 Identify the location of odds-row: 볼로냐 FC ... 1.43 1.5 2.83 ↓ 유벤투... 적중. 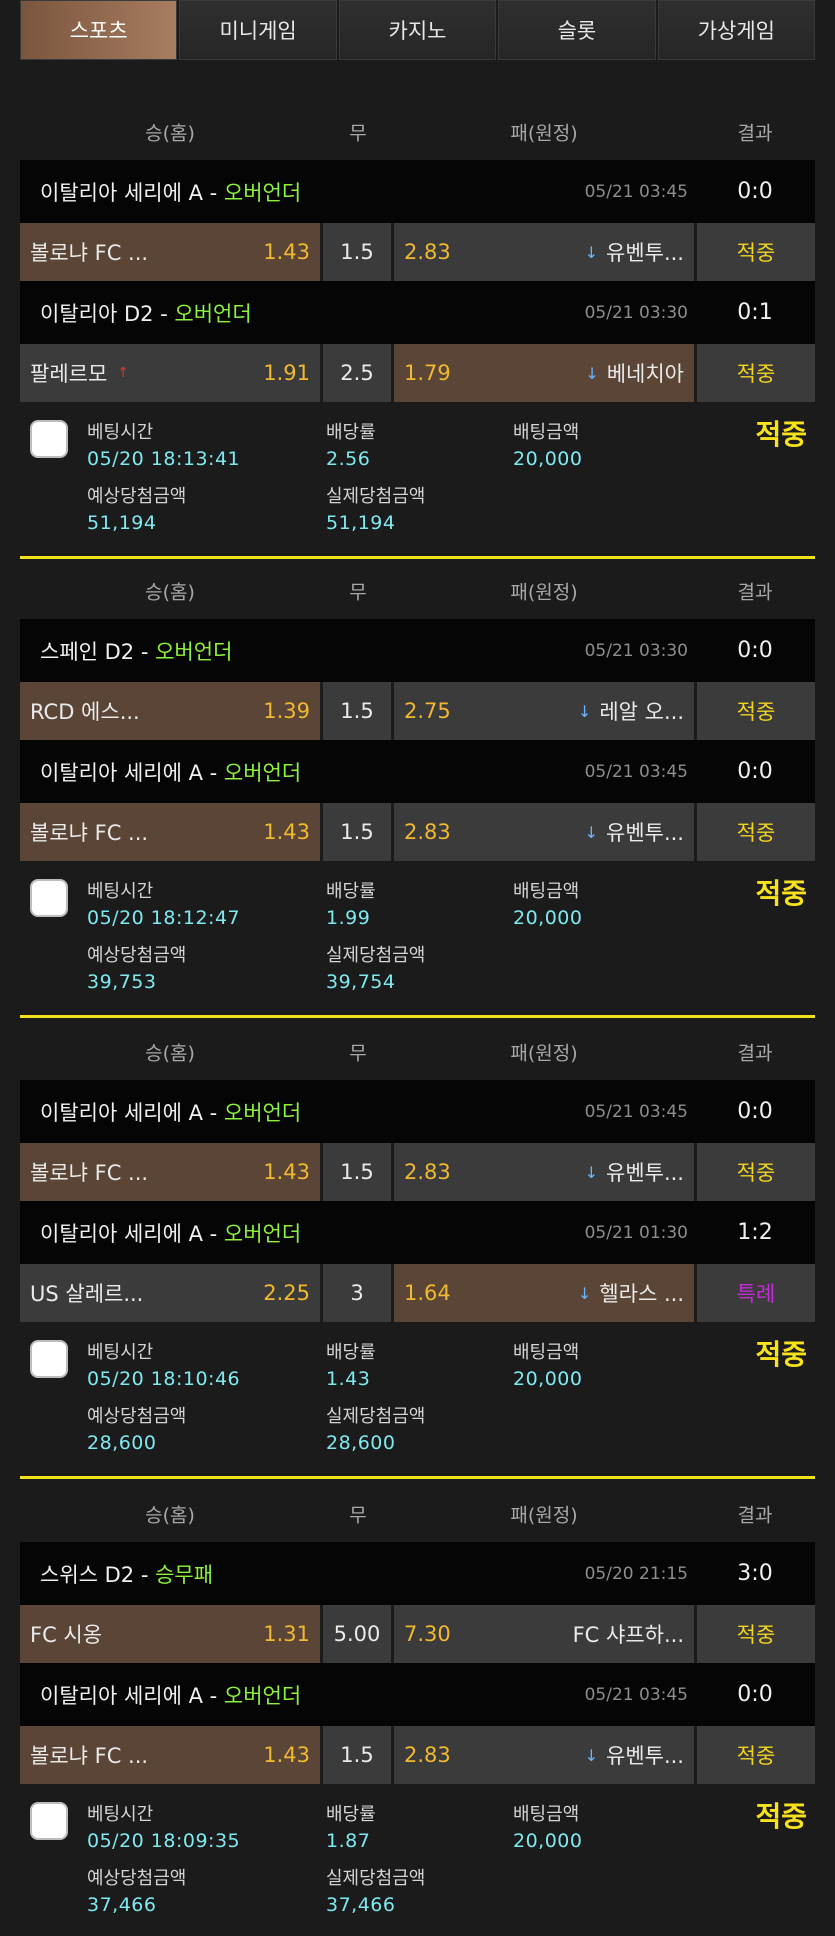
(417, 252).